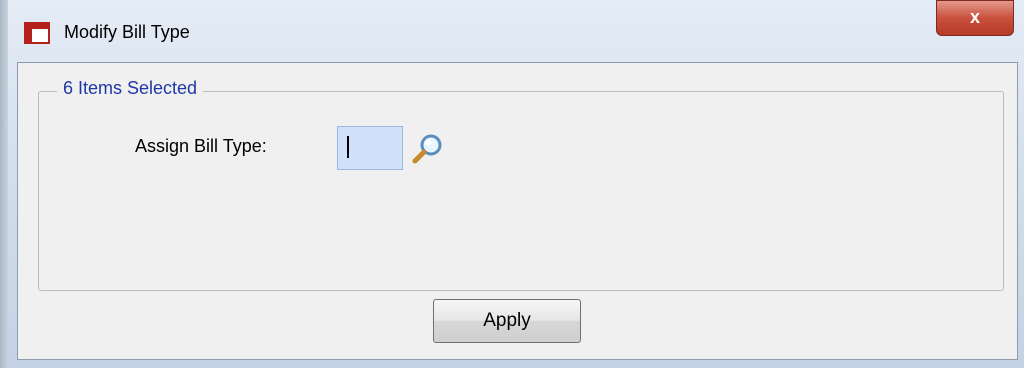 The width and height of the screenshot is (1024, 368). Describe the element at coordinates (507, 321) in the screenshot. I see `apply-button: Apply` at that location.